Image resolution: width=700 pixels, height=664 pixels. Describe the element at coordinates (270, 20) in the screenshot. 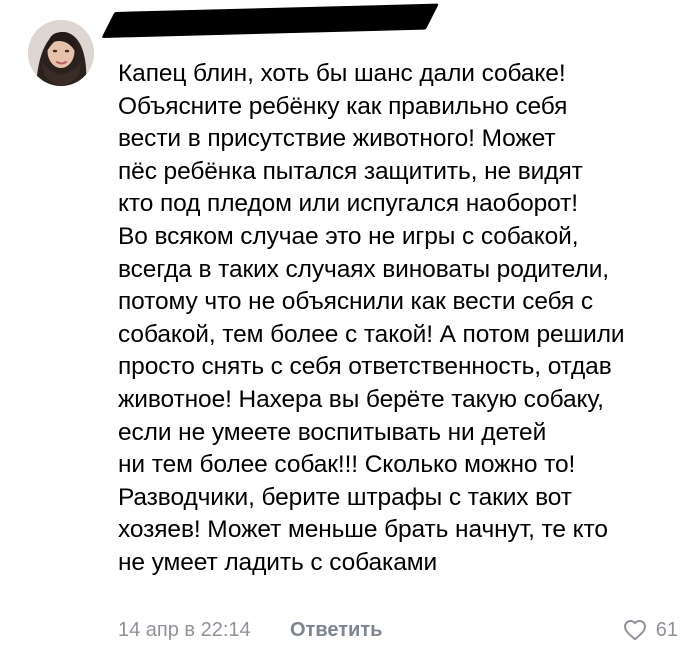

I see `redacted-author-name` at that location.